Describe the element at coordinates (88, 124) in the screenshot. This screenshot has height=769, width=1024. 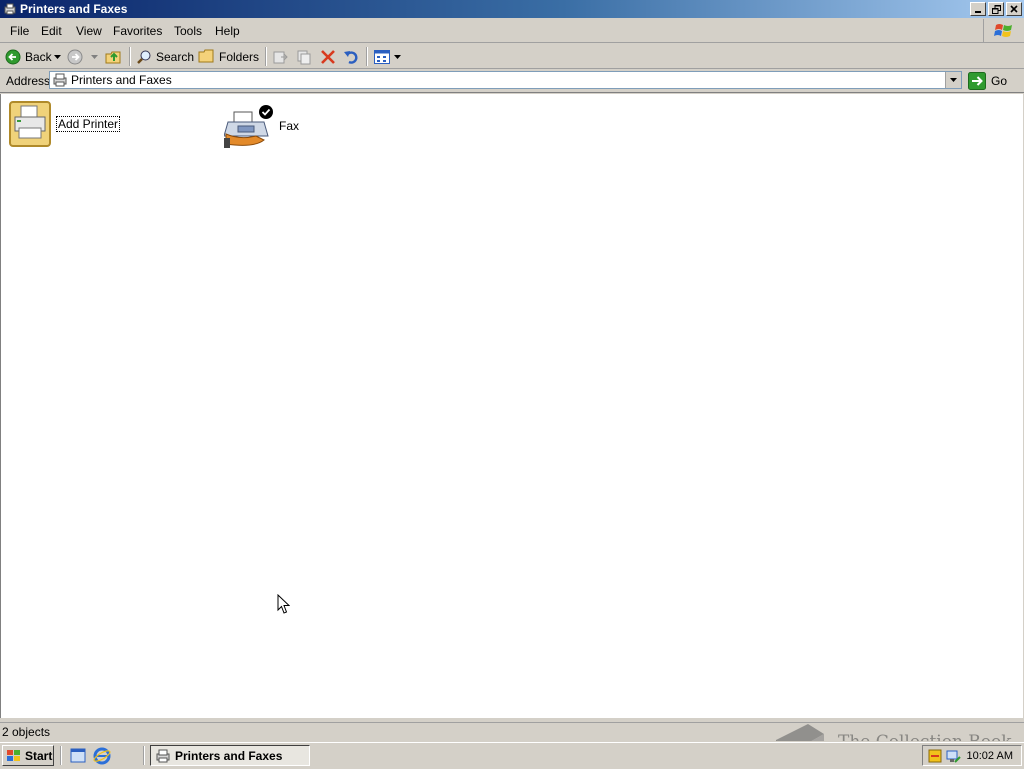
I see `add-printer-label: Add Printer` at that location.